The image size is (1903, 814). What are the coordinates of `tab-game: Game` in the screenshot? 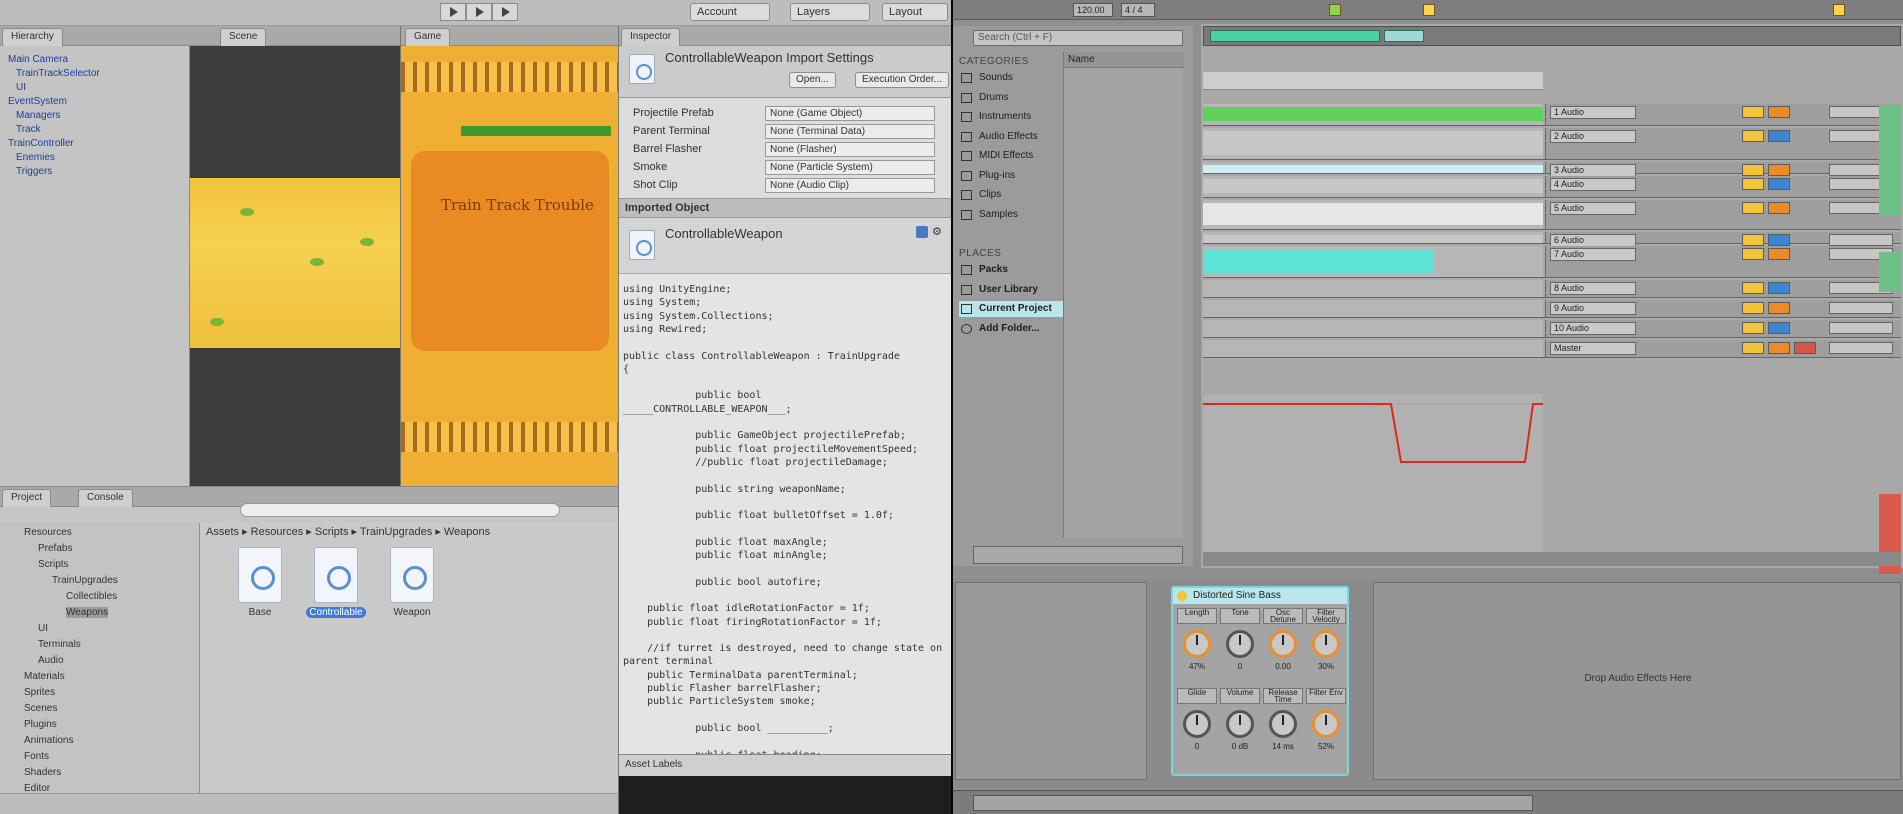 It's located at (428, 37).